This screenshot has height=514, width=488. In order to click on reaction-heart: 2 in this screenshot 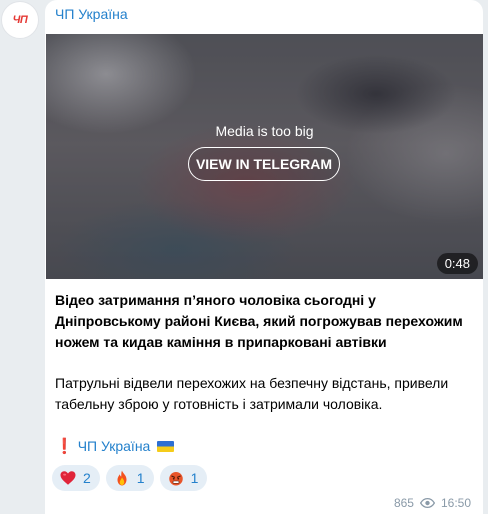, I will do `click(76, 478)`.